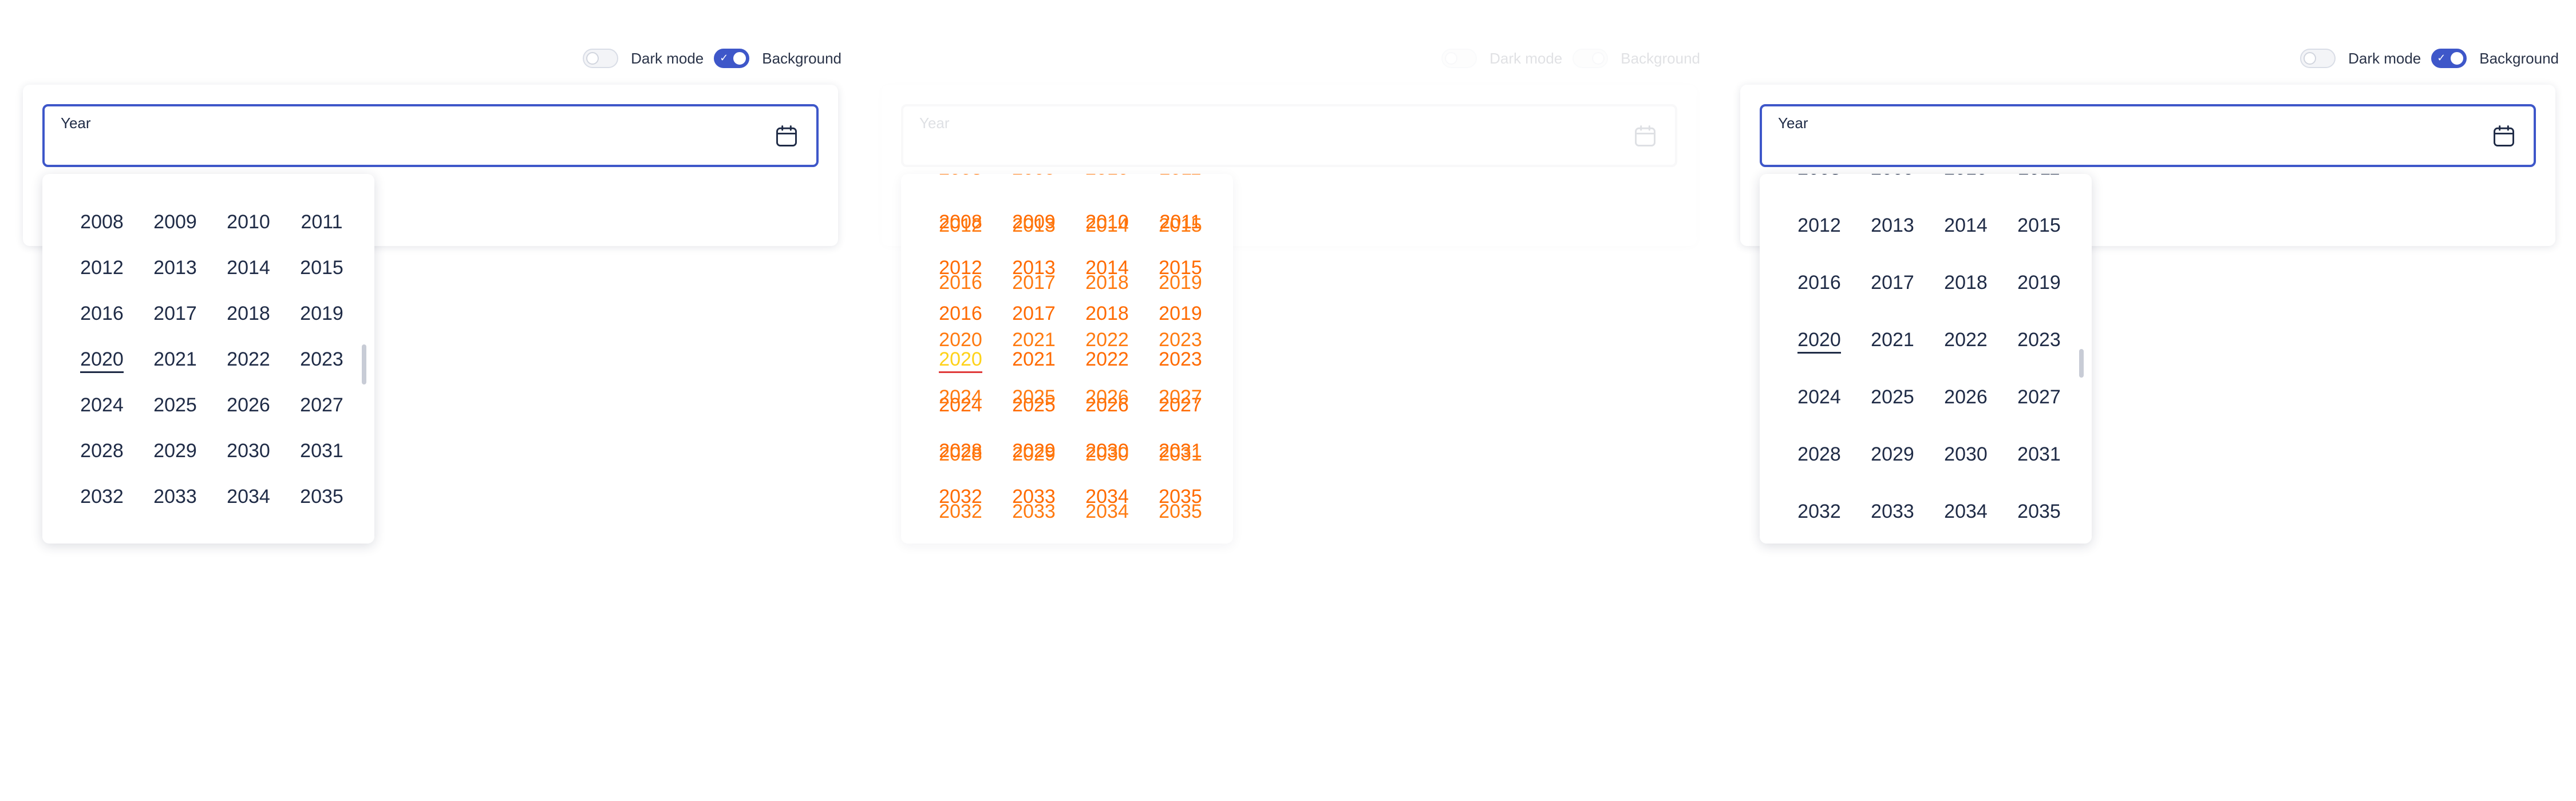 This screenshot has width=2576, height=801. Describe the element at coordinates (1636, 58) in the screenshot. I see `background-toggle: Background` at that location.